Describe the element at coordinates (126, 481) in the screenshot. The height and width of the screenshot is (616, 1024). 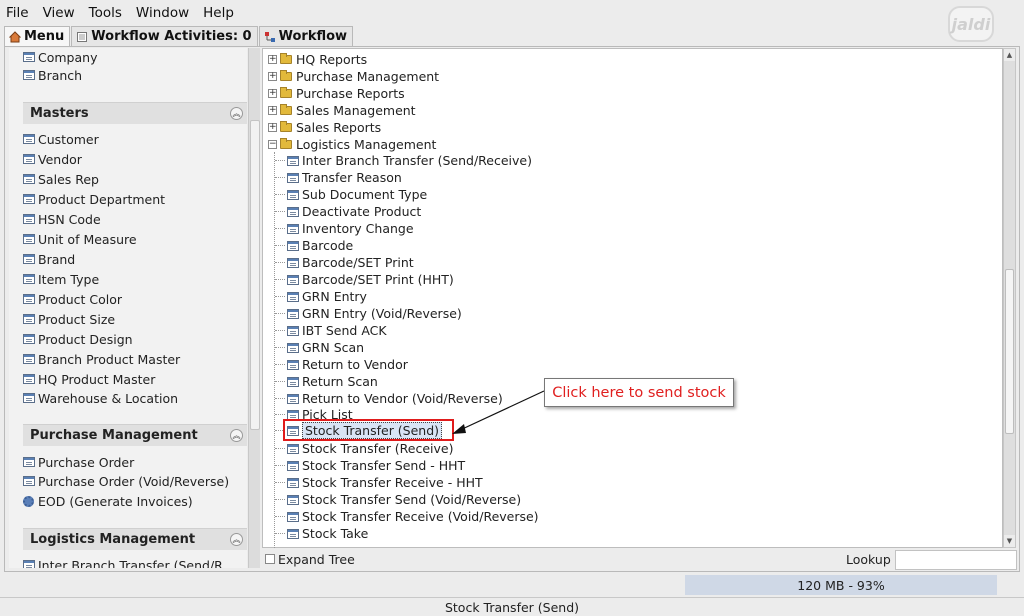
I see `left-item-purchase-order-void: Purchase Order (Void/Reverse)` at that location.